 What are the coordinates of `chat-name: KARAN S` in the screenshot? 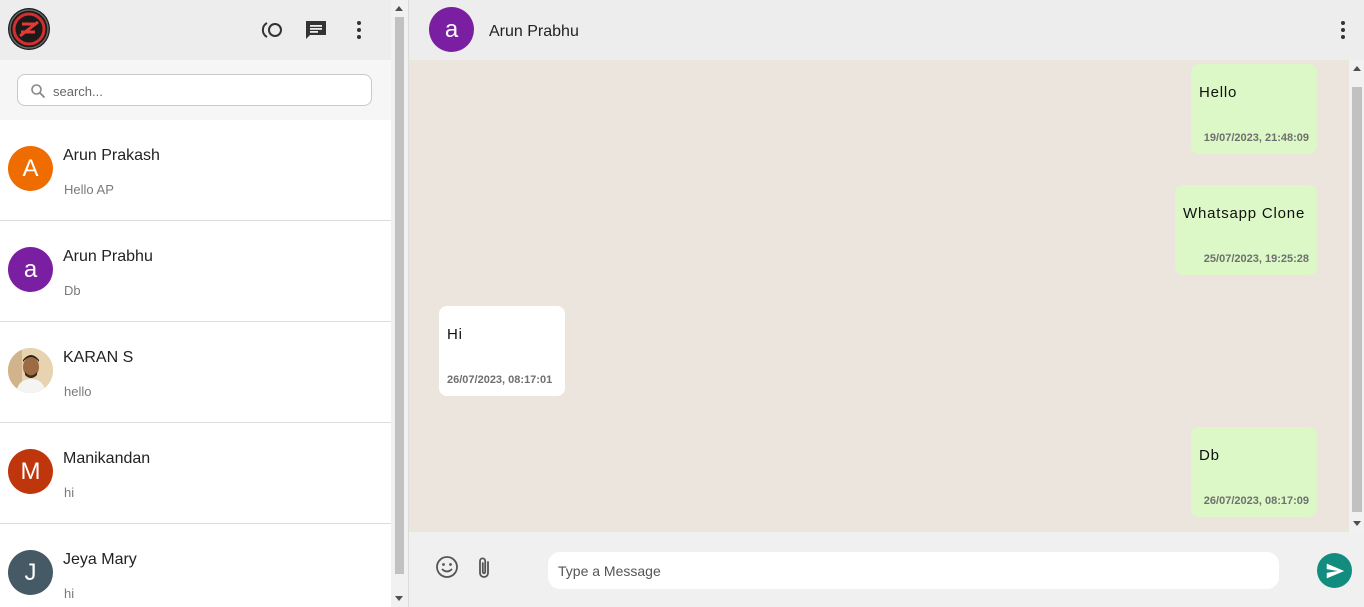 It's located at (98, 357).